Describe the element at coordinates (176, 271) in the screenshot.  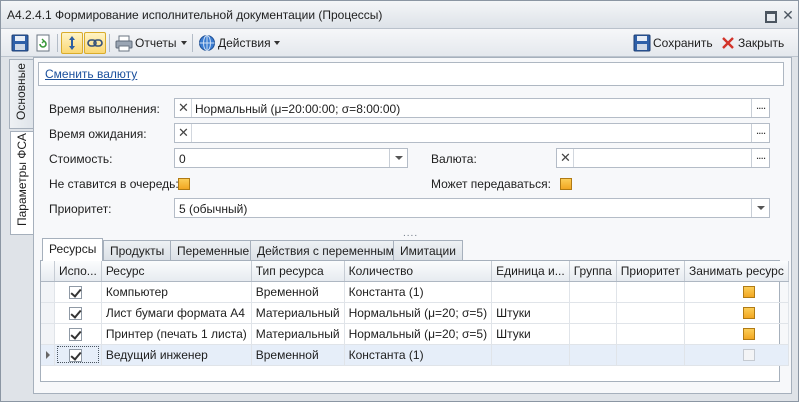
I see `column-header: Ресурс` at that location.